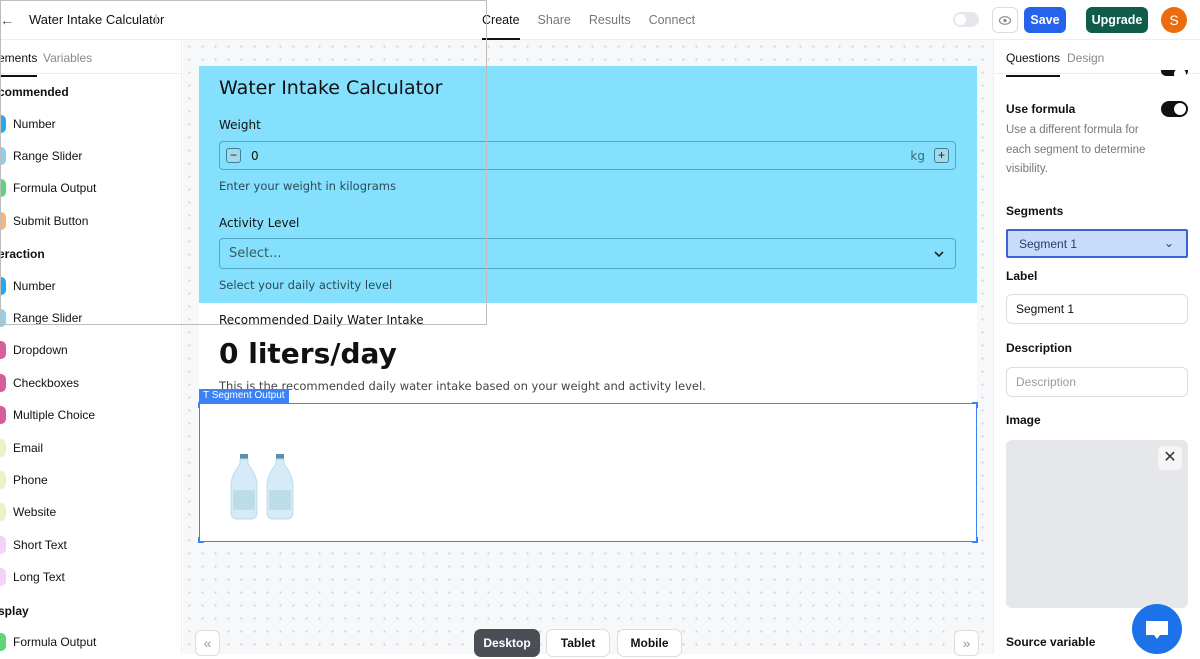  What do you see at coordinates (21, 448) in the screenshot?
I see `element-item: Email` at bounding box center [21, 448].